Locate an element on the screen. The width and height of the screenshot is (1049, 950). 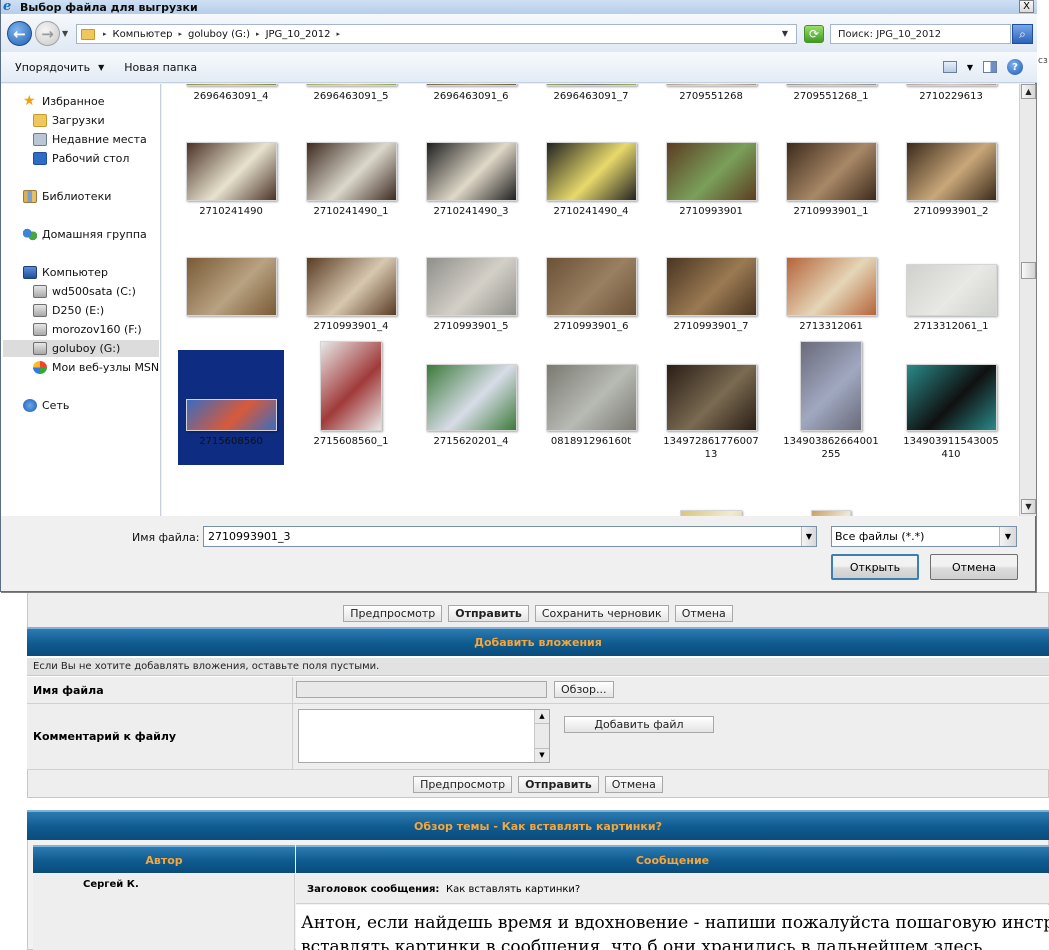
file-name: 2696463091_5 is located at coordinates (351, 96).